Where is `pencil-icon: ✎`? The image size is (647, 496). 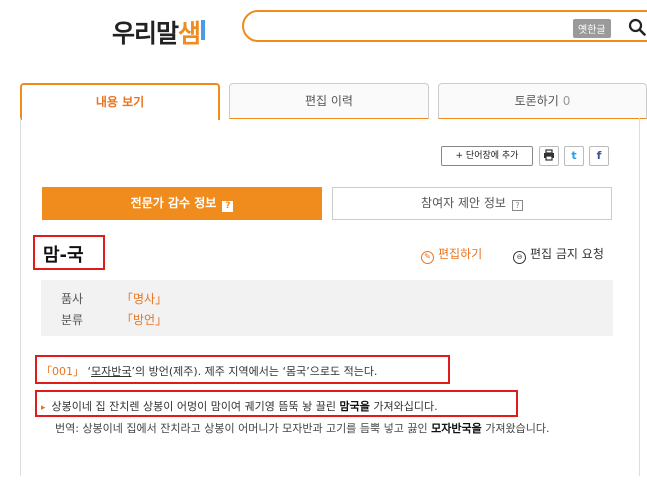
pencil-icon: ✎ is located at coordinates (427, 257).